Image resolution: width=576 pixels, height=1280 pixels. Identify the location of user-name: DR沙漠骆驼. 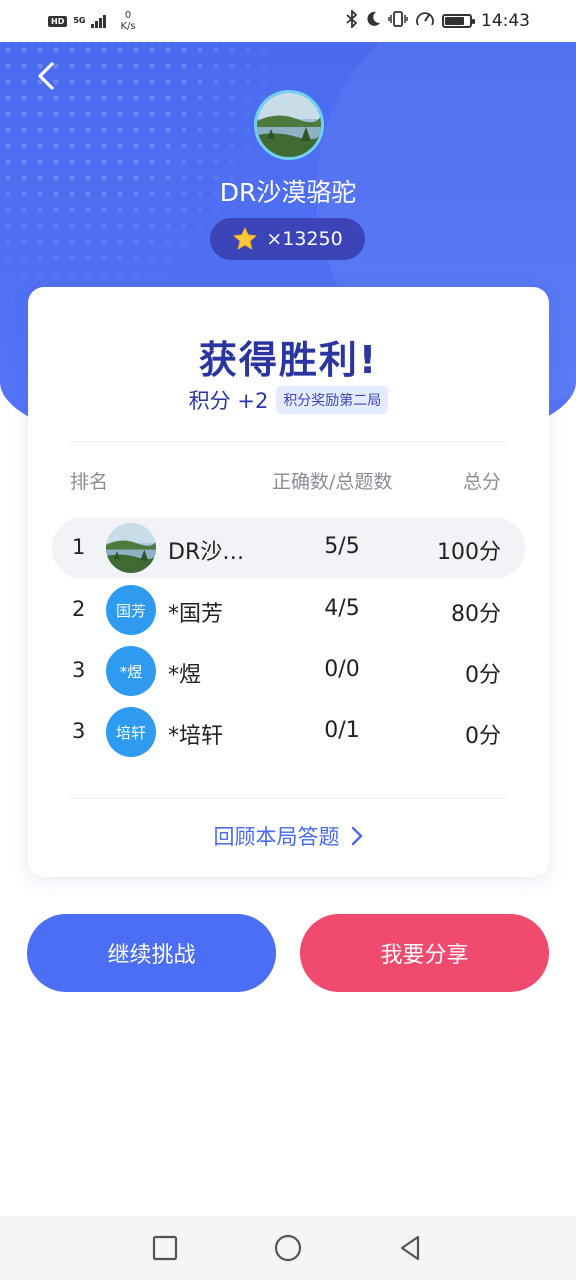
(288, 192).